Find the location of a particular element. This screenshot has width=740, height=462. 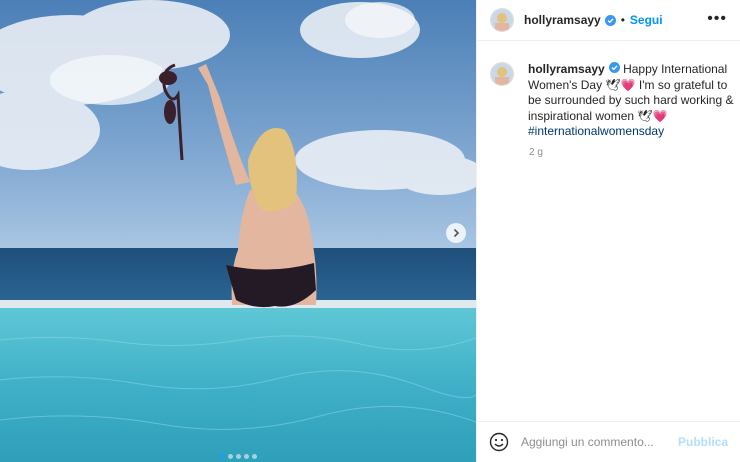

chevron-right-icon is located at coordinates (456, 233).